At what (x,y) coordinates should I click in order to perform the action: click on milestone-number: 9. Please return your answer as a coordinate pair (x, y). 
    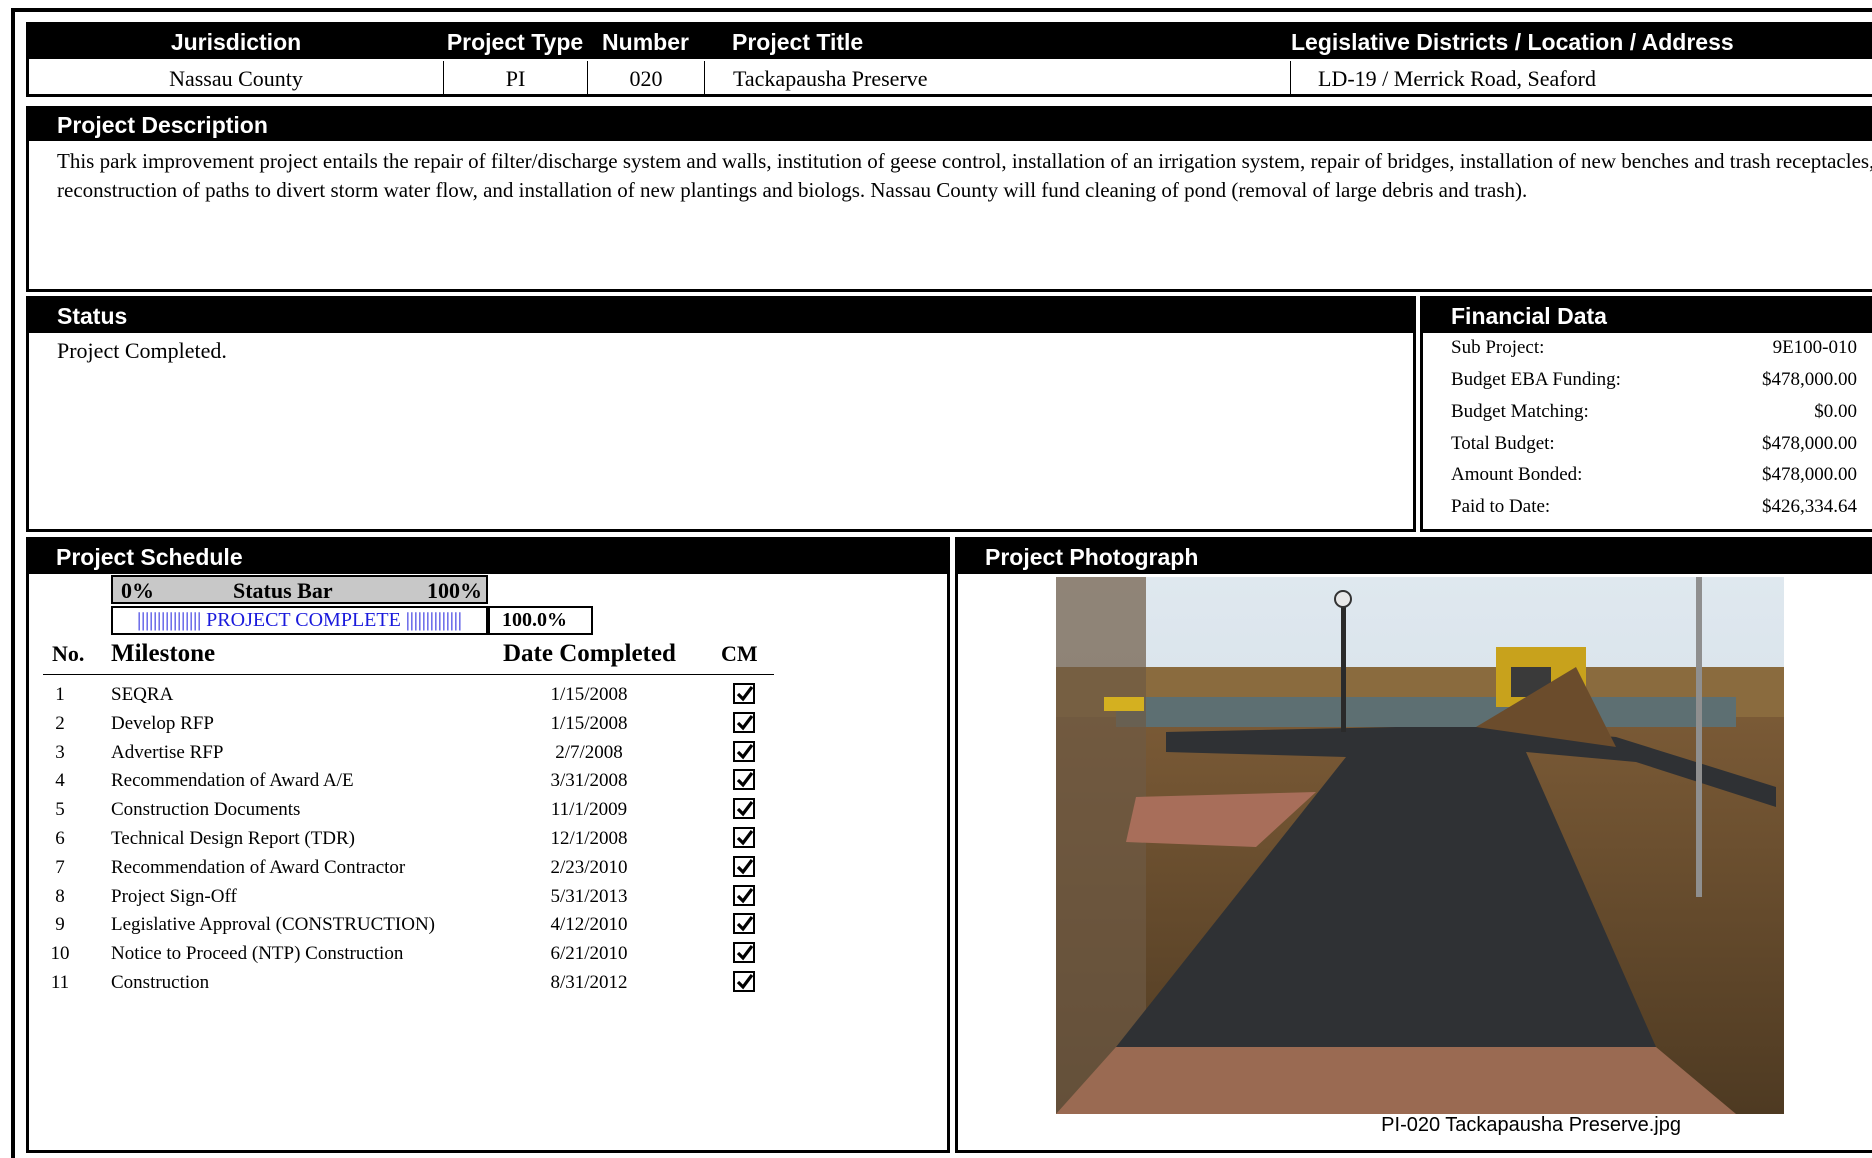
    Looking at the image, I should click on (60, 925).